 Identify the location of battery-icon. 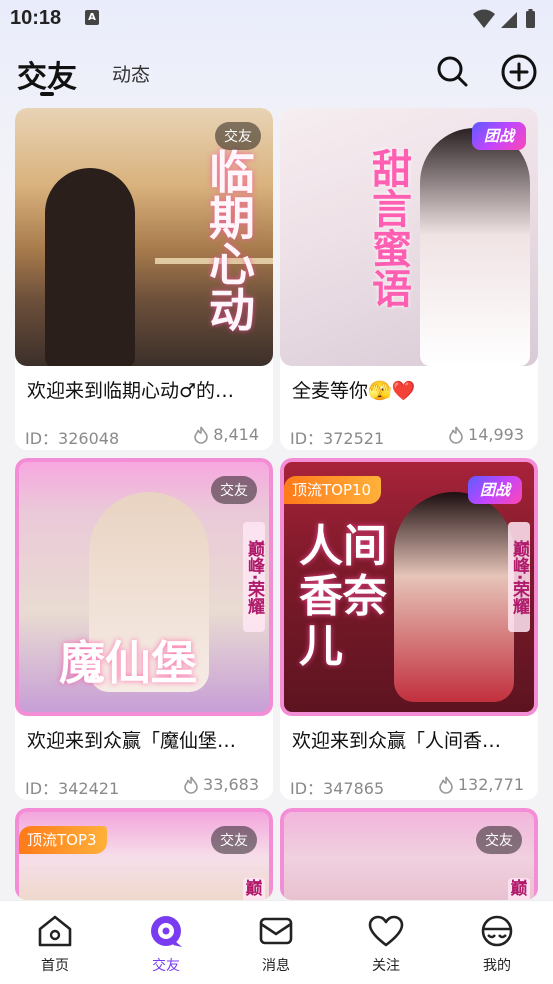
(530, 19).